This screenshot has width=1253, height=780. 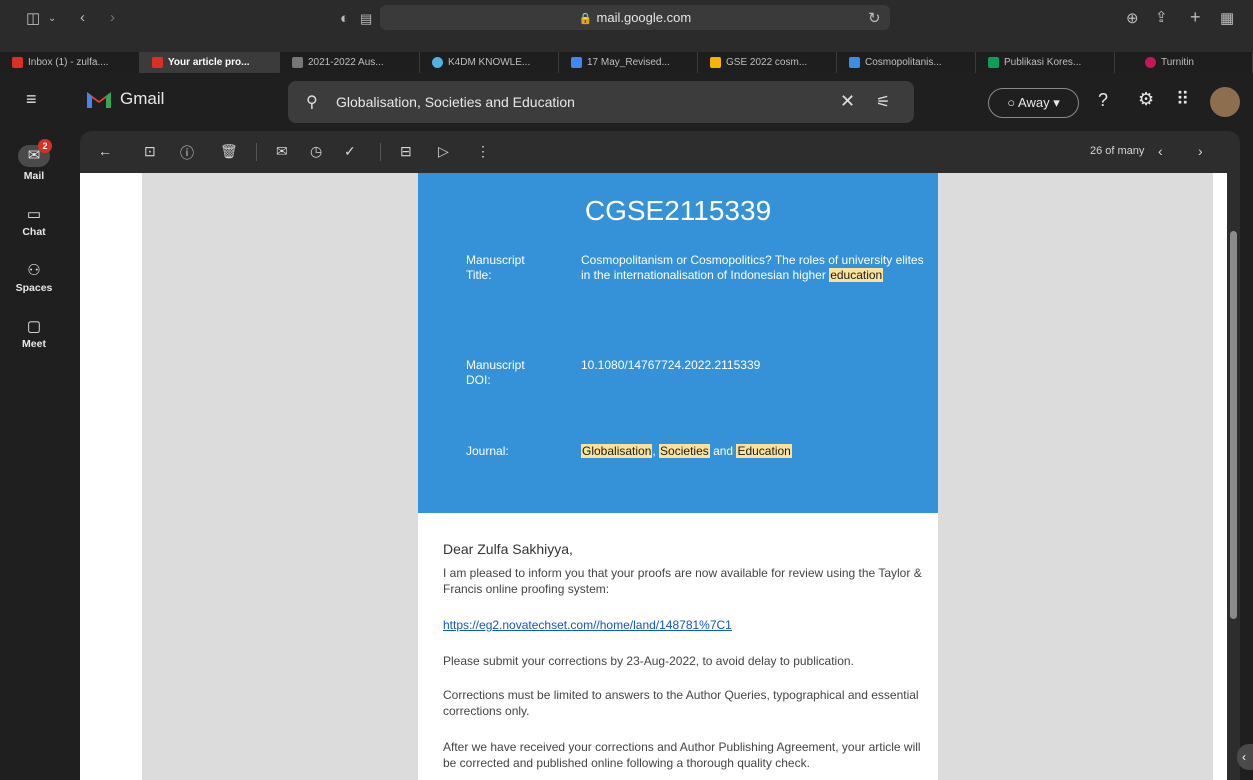 I want to click on help-icon: ?, so click(x=1103, y=100).